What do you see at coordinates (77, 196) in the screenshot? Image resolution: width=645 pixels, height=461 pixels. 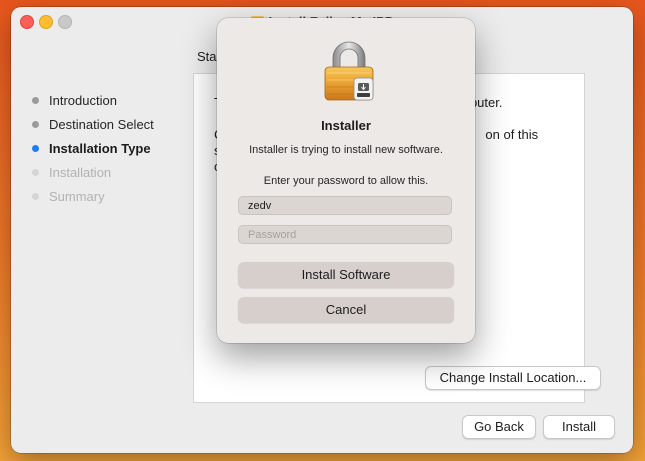 I see `step-label: Summary` at bounding box center [77, 196].